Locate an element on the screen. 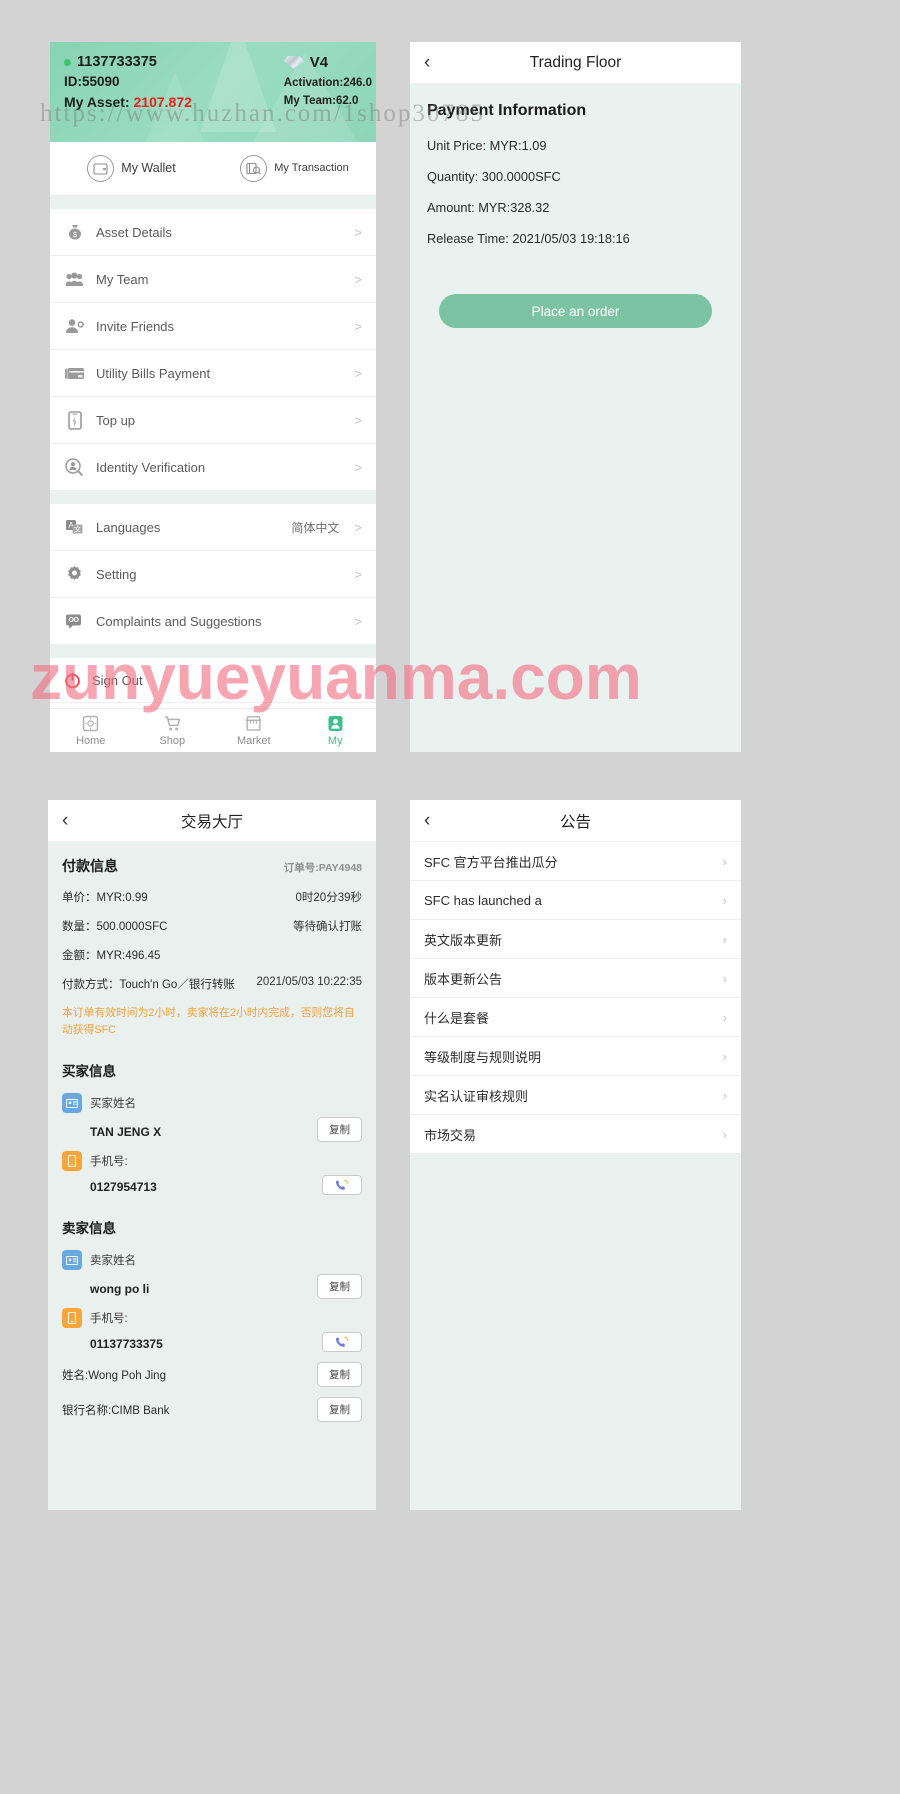 This screenshot has width=900, height=1794. my-asset-value: 2107.872 is located at coordinates (162, 102).